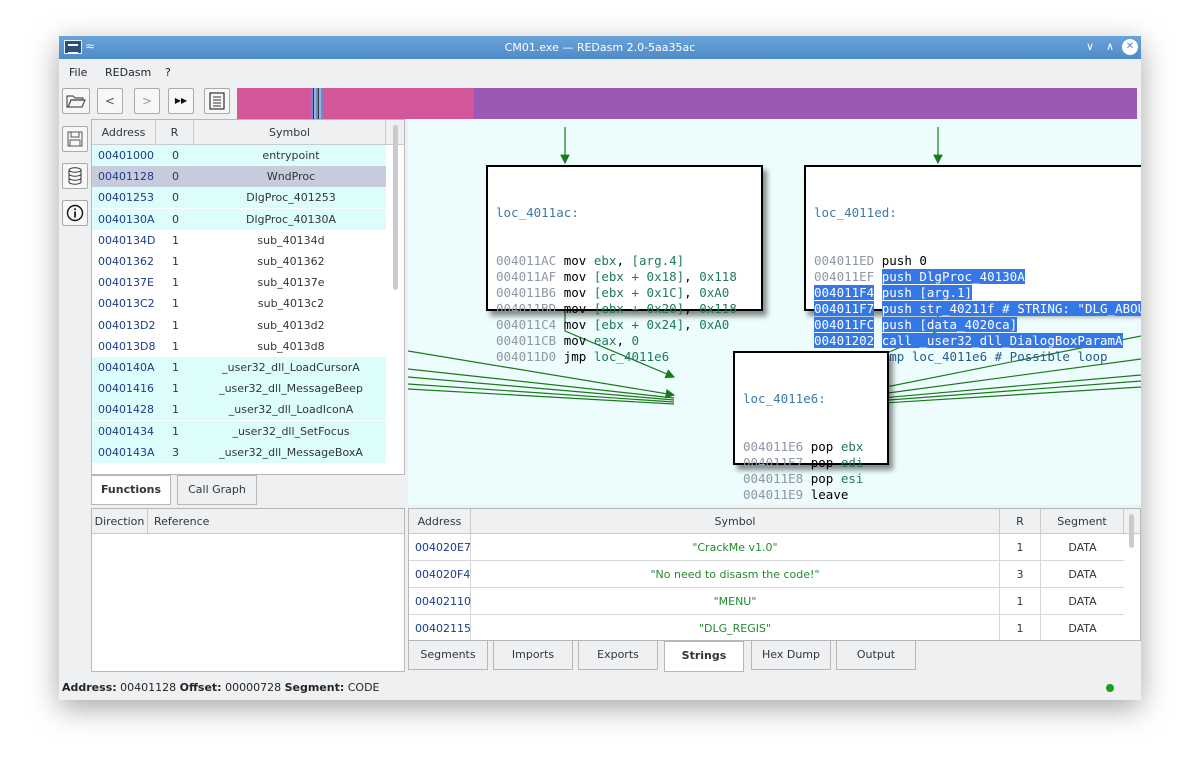  I want to click on function-row: 00401253 0 DlgProc_401253, so click(239, 198).